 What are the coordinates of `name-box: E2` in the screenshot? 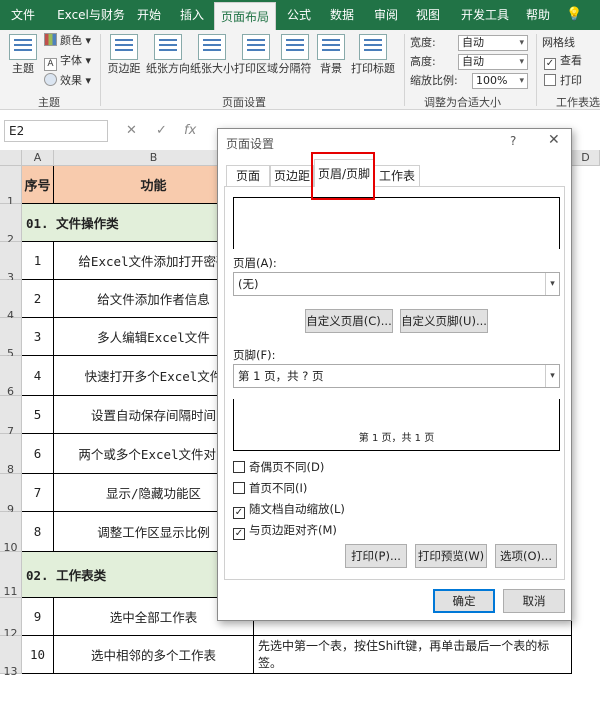 It's located at (56, 131).